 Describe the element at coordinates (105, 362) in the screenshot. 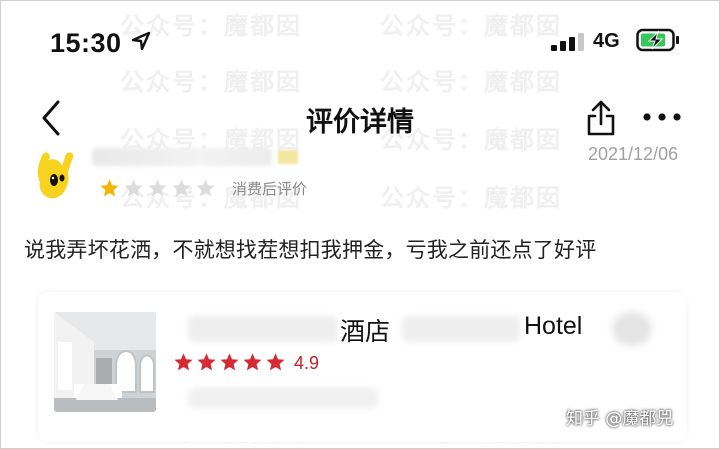

I see `hotel-photo` at that location.